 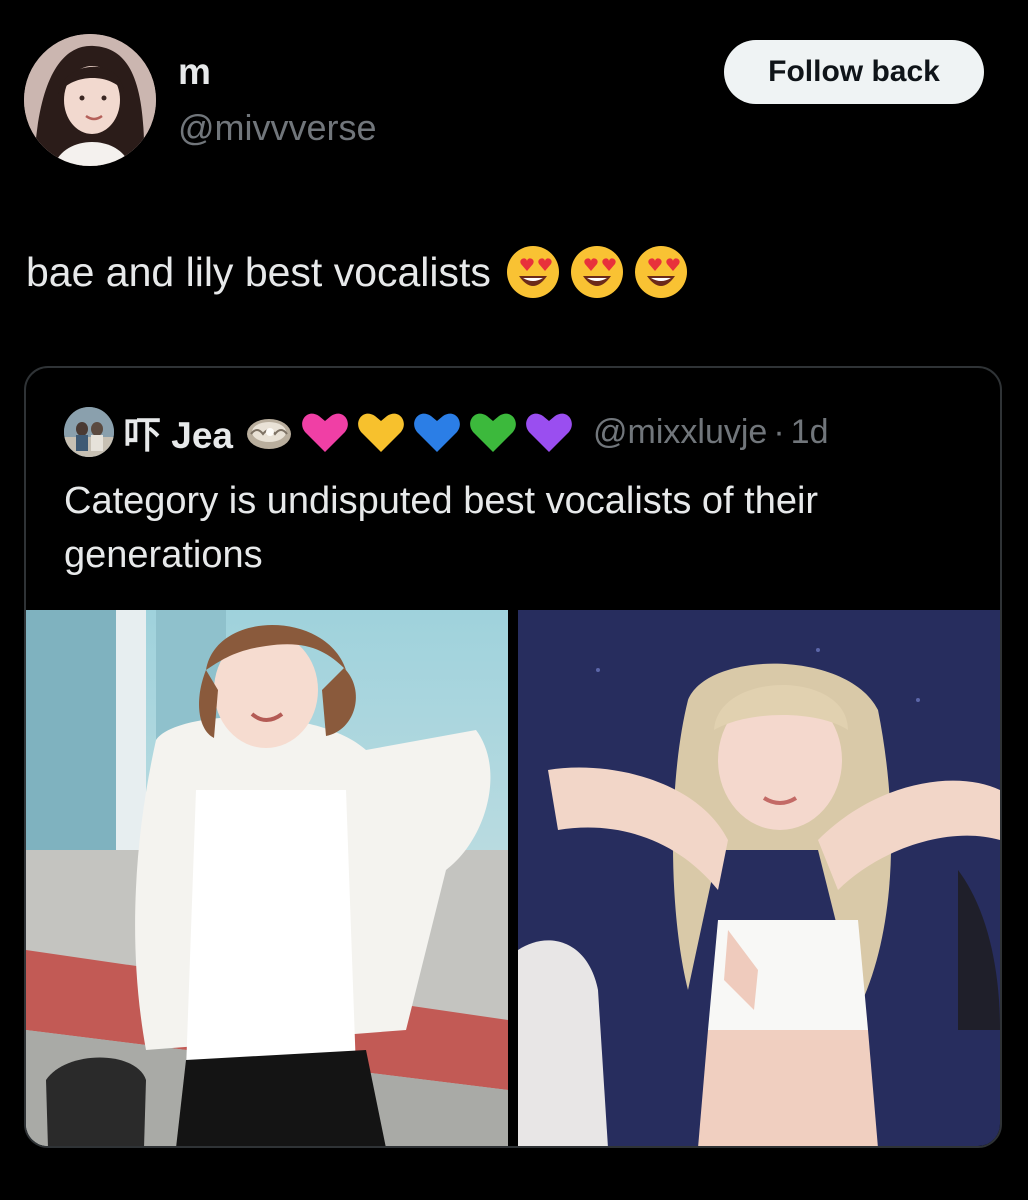 What do you see at coordinates (178, 432) in the screenshot?
I see `quoted-author-display-name: 吓 Jea` at bounding box center [178, 432].